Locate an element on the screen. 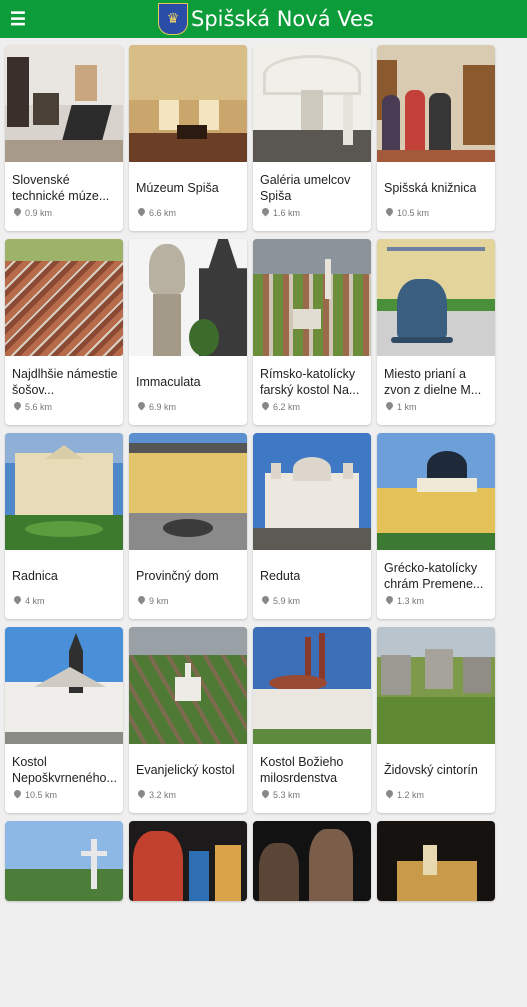 The height and width of the screenshot is (1007, 527). place-card: Židovský cintorín 1.2 km is located at coordinates (436, 720).